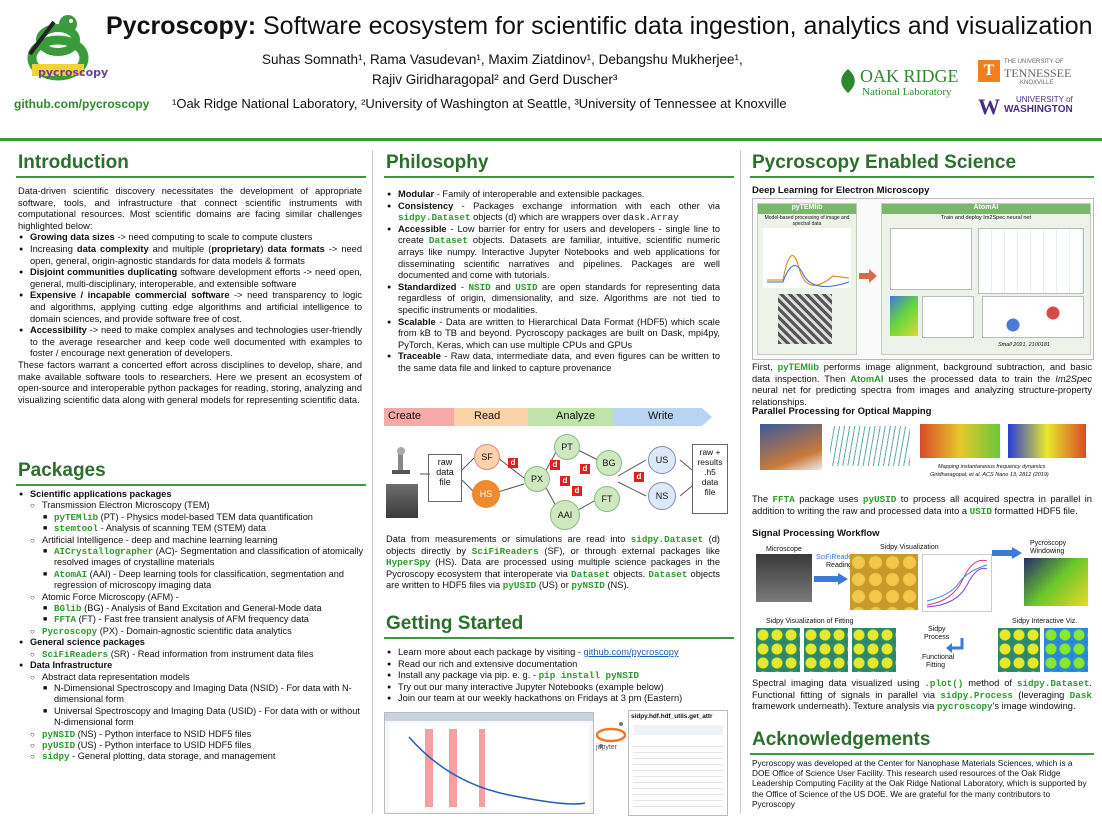 Image resolution: width=1102 pixels, height=818 pixels. What do you see at coordinates (839, 565) in the screenshot?
I see `sp-reading-label: Reading` at bounding box center [839, 565].